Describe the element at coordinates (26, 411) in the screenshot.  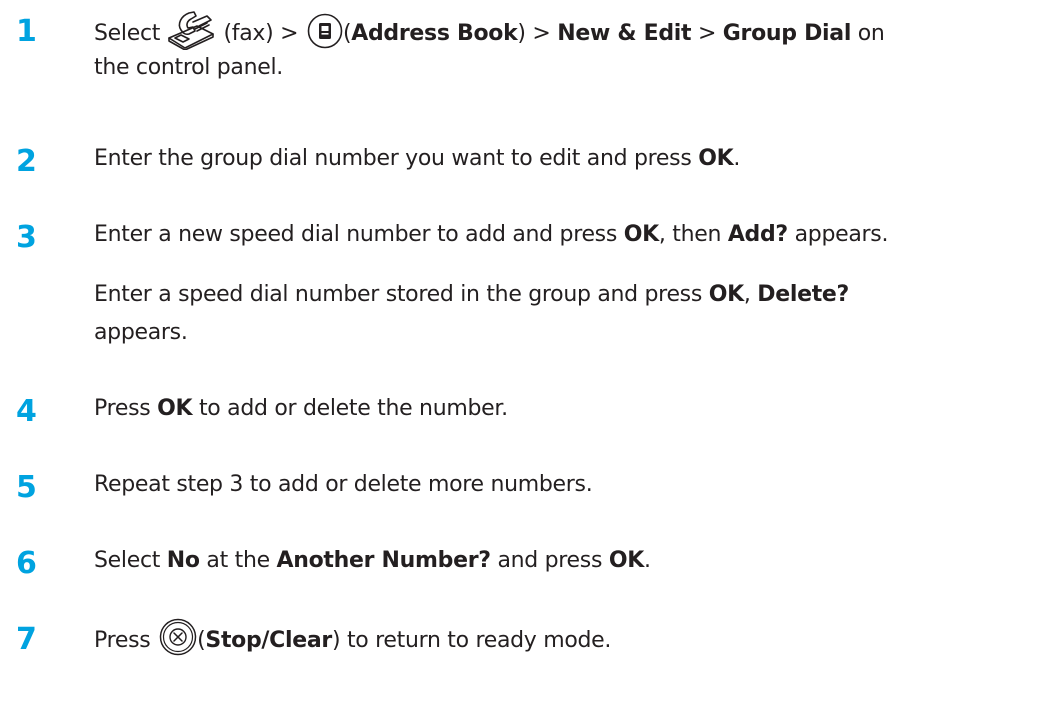
I see `step-number: 4` at that location.